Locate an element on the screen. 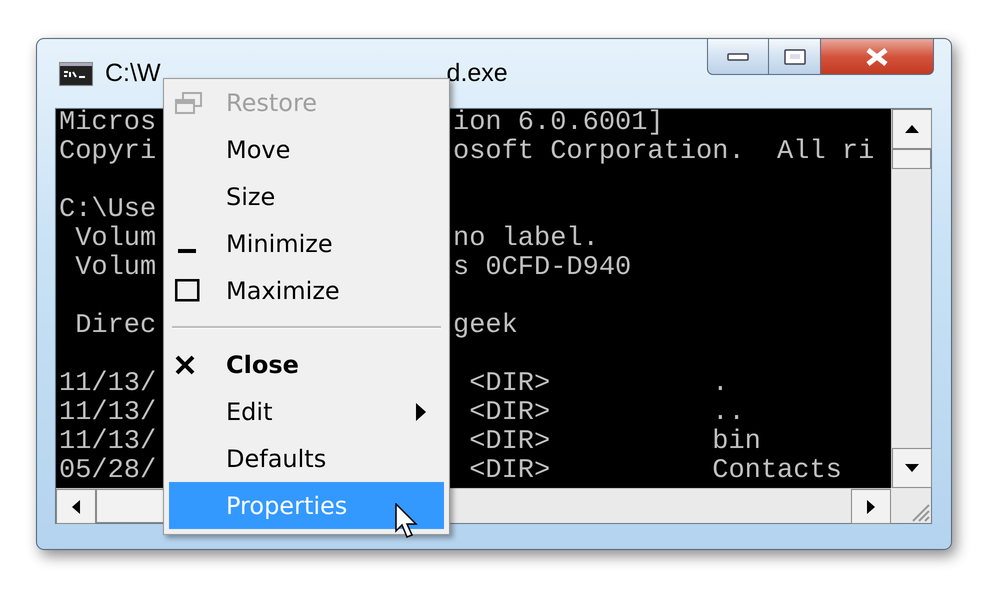  console-line: geek is located at coordinates (485, 326).